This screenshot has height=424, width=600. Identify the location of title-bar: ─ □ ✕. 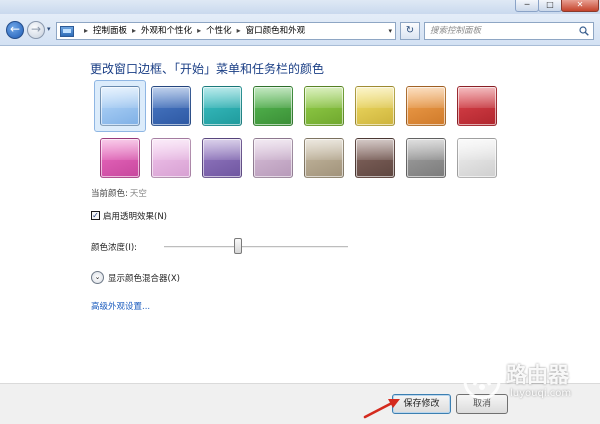
(300, 7).